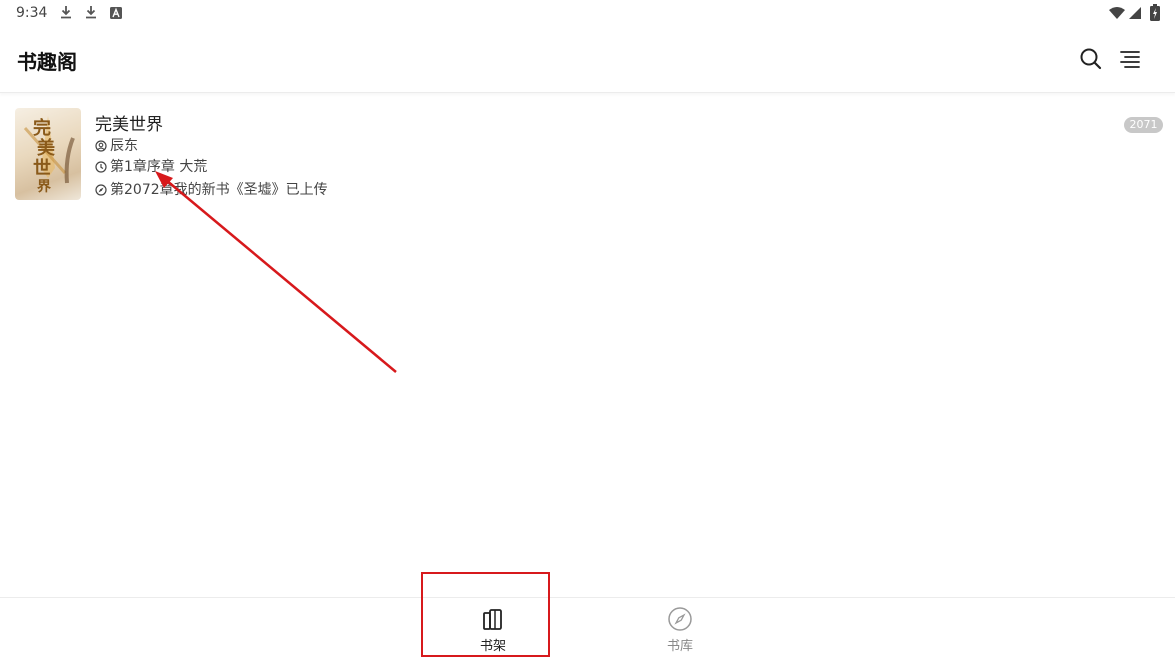 Image resolution: width=1175 pixels, height=661 pixels. I want to click on latest-chapter: 第2072章我的新书《圣墟》已上传, so click(219, 190).